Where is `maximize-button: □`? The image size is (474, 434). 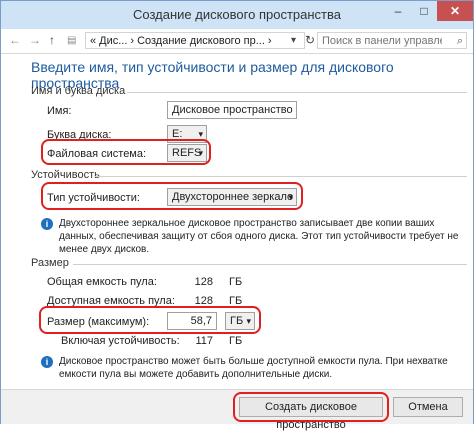
maximize-button: □ is located at coordinates (424, 11).